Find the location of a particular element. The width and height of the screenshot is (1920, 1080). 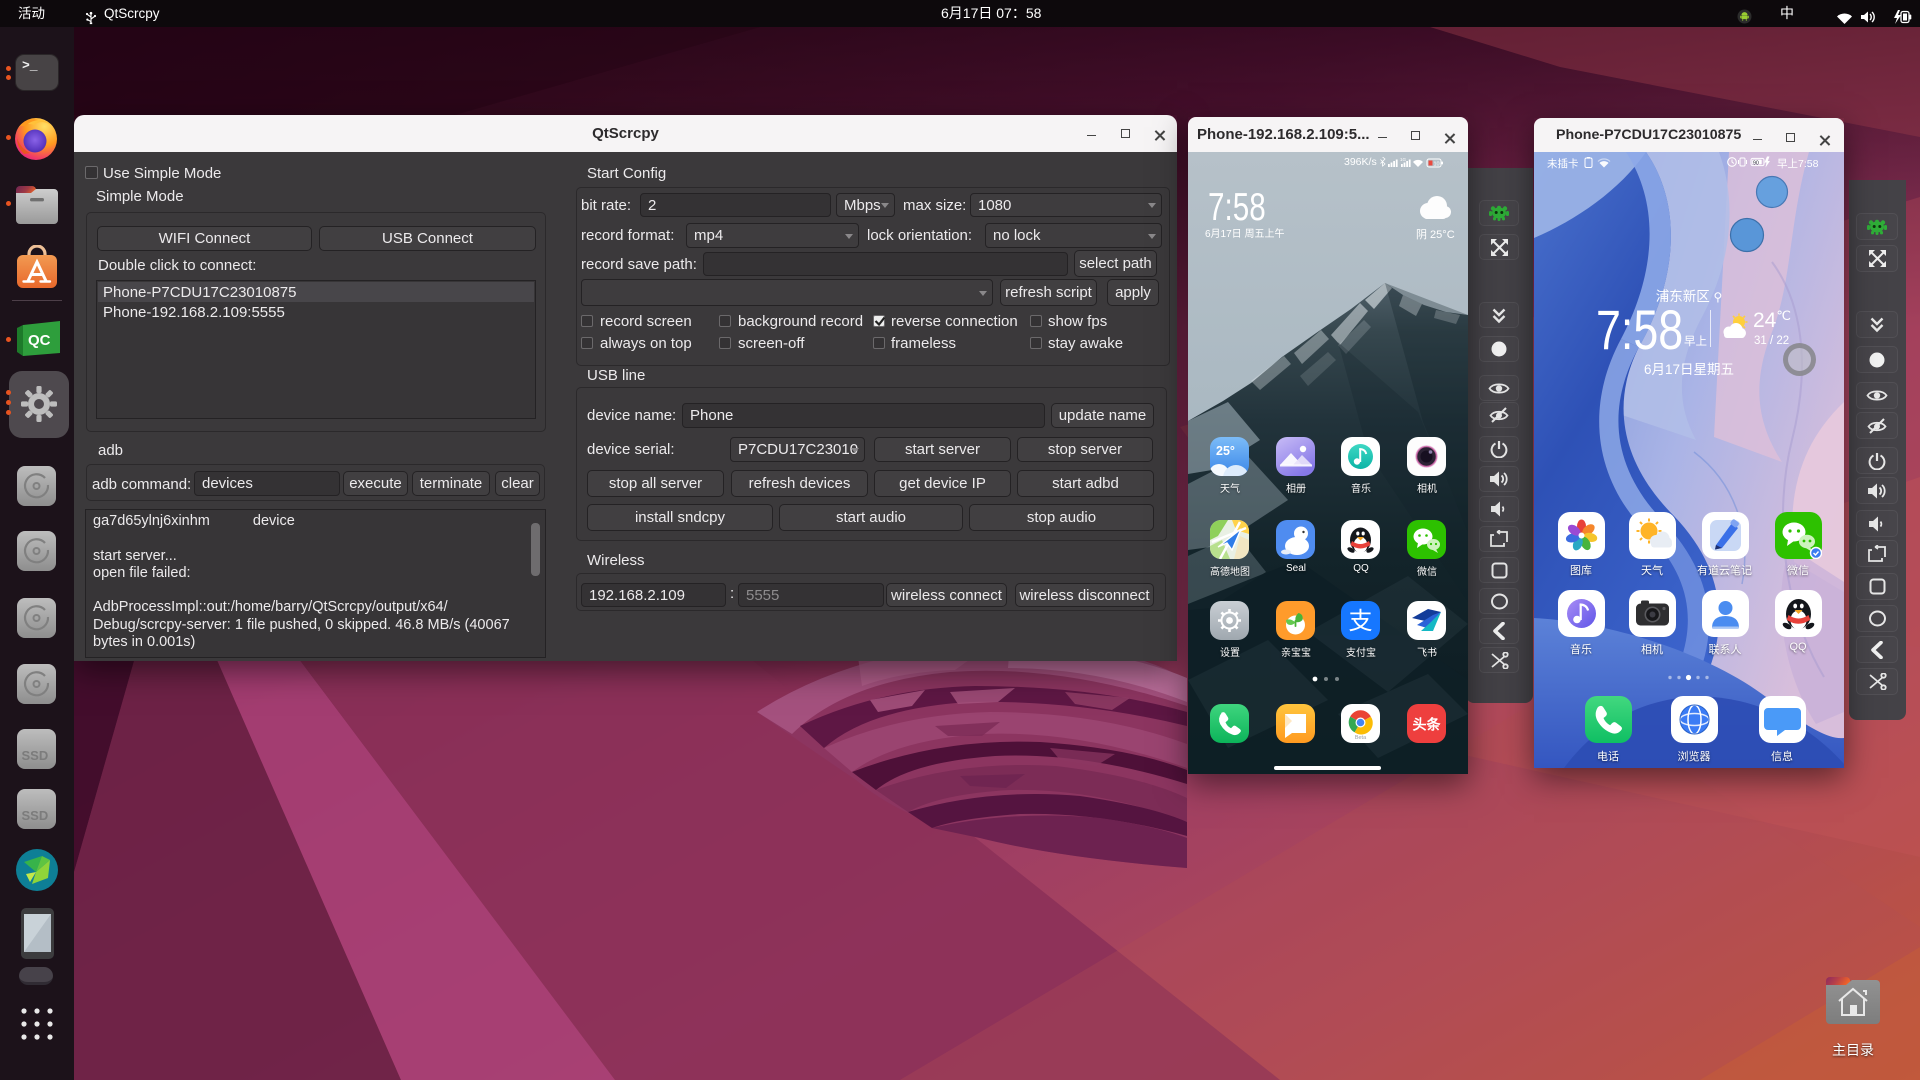

svg-text: Beta is located at coordinates (1361, 738).